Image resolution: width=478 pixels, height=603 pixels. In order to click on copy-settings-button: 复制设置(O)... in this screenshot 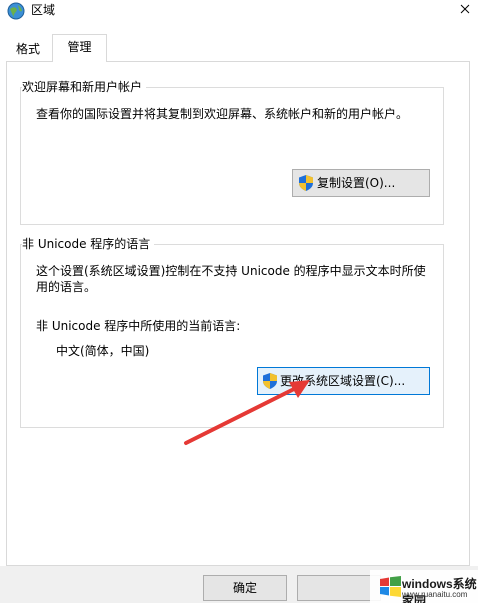, I will do `click(361, 183)`.